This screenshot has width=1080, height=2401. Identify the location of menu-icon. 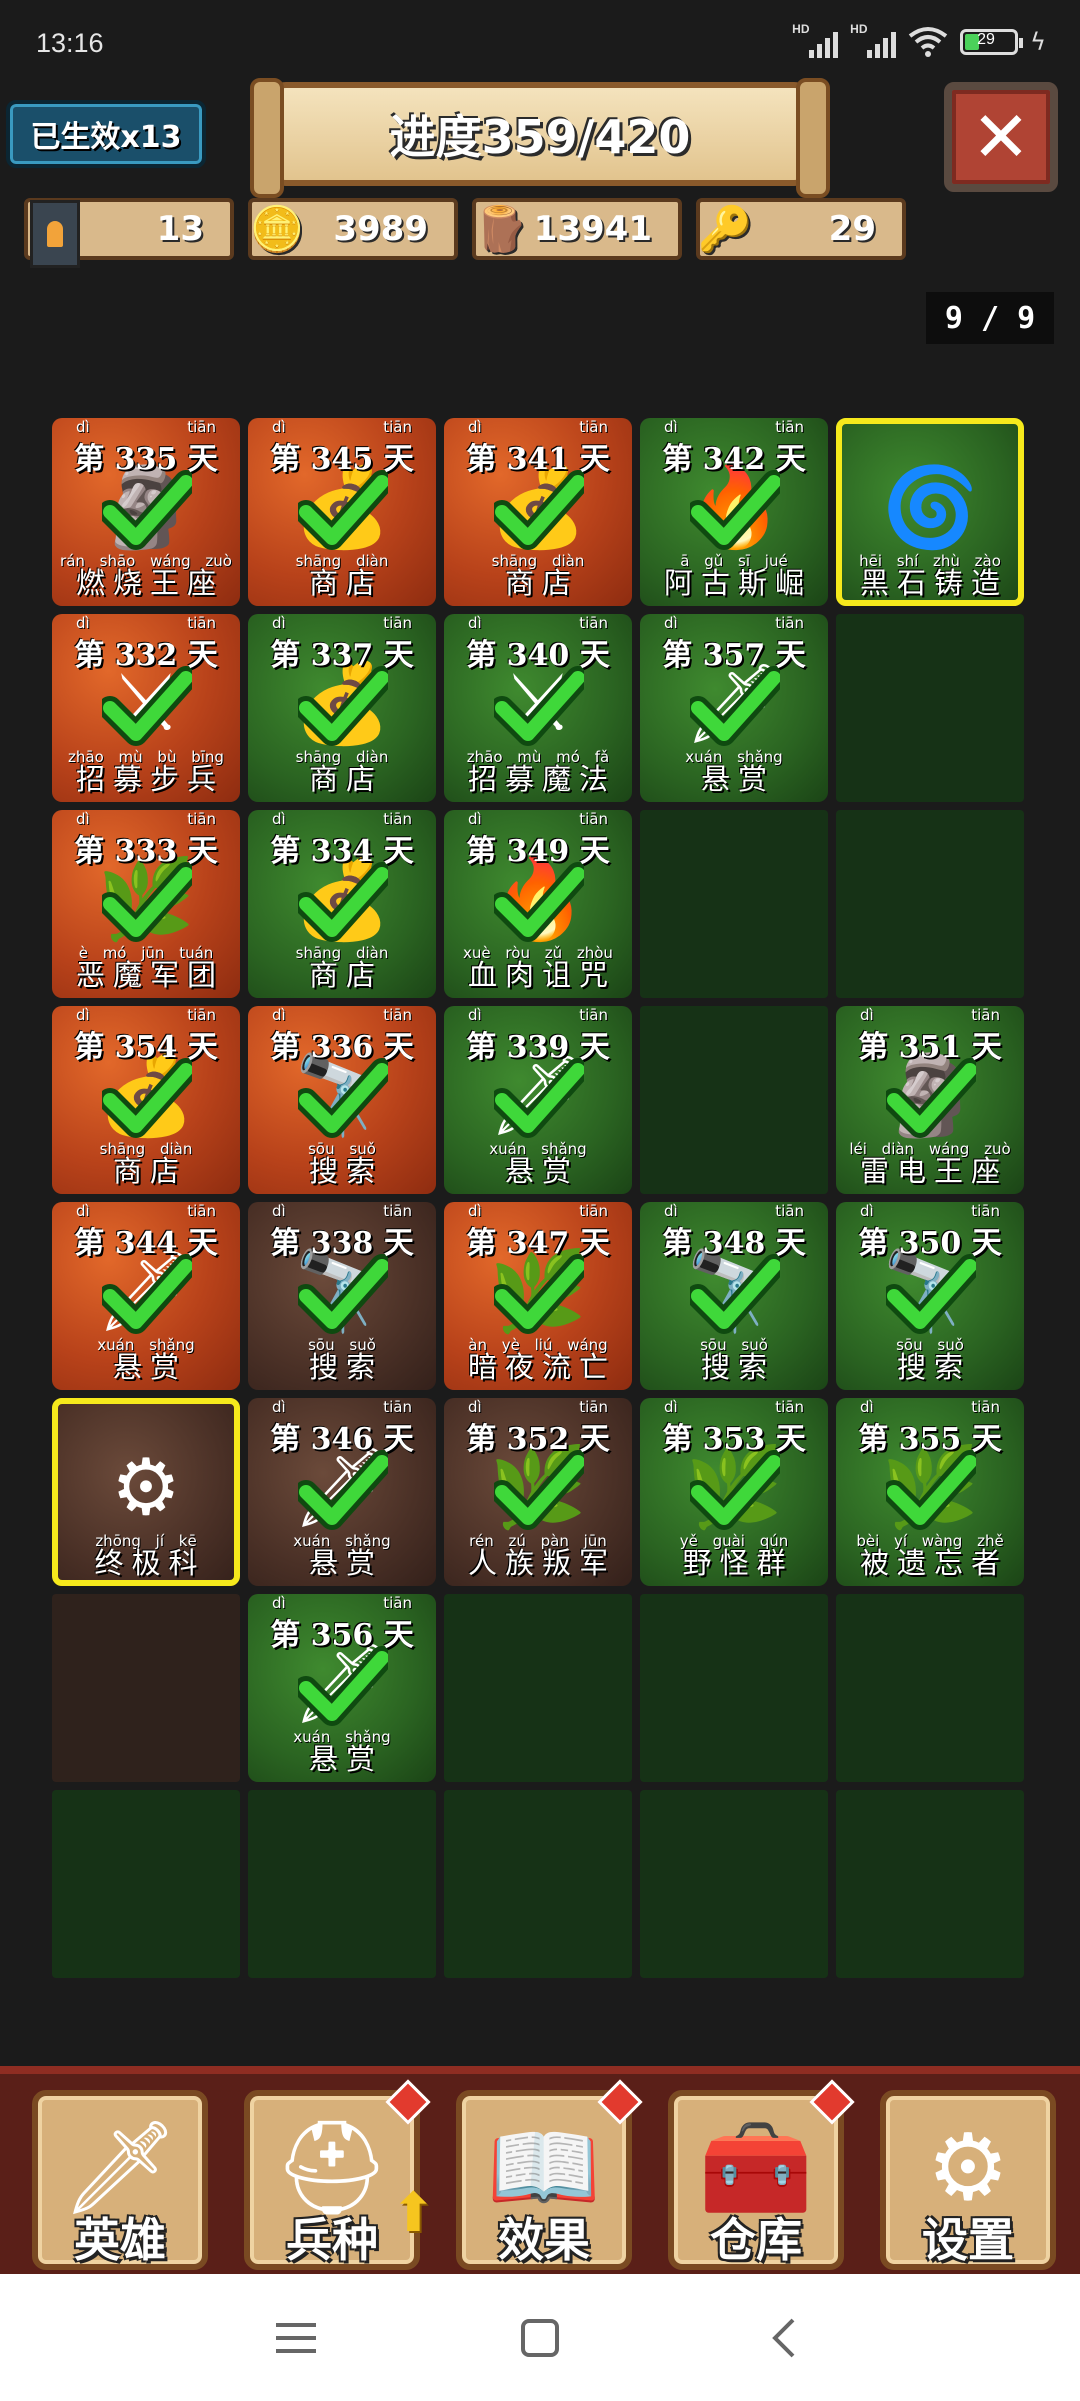
(296, 2338).